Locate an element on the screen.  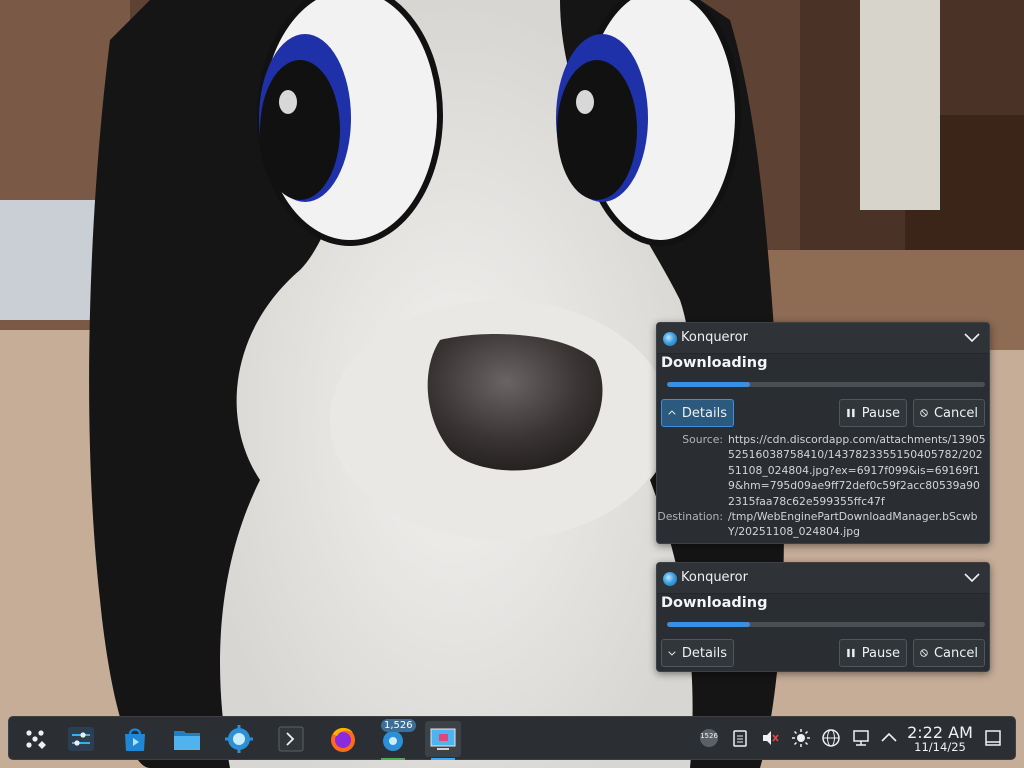
tray-status-badge: 1526 is located at coordinates (709, 738).